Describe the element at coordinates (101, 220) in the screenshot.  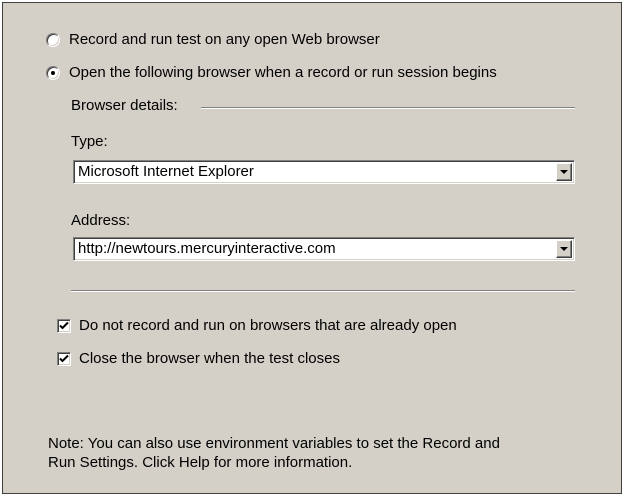
I see `address-label: Address:` at that location.